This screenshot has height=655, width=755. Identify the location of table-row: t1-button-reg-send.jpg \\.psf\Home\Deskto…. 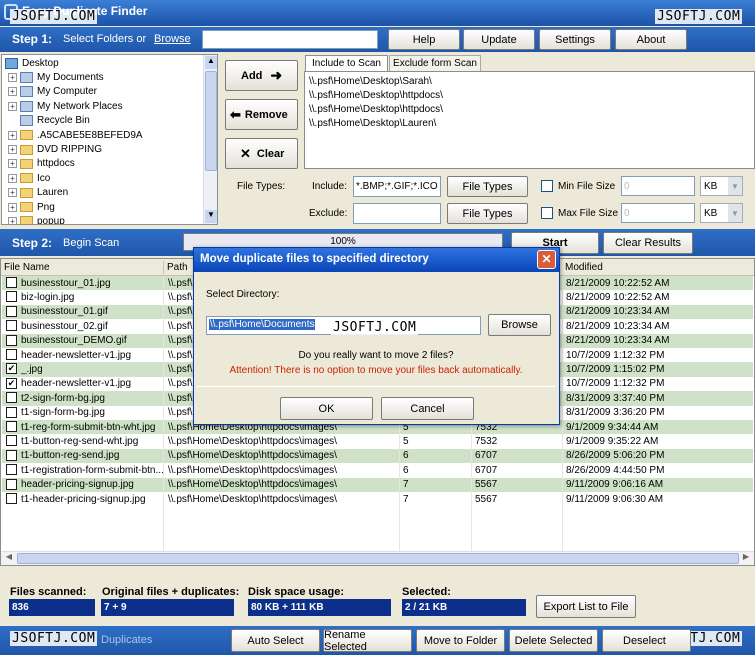
(377, 456).